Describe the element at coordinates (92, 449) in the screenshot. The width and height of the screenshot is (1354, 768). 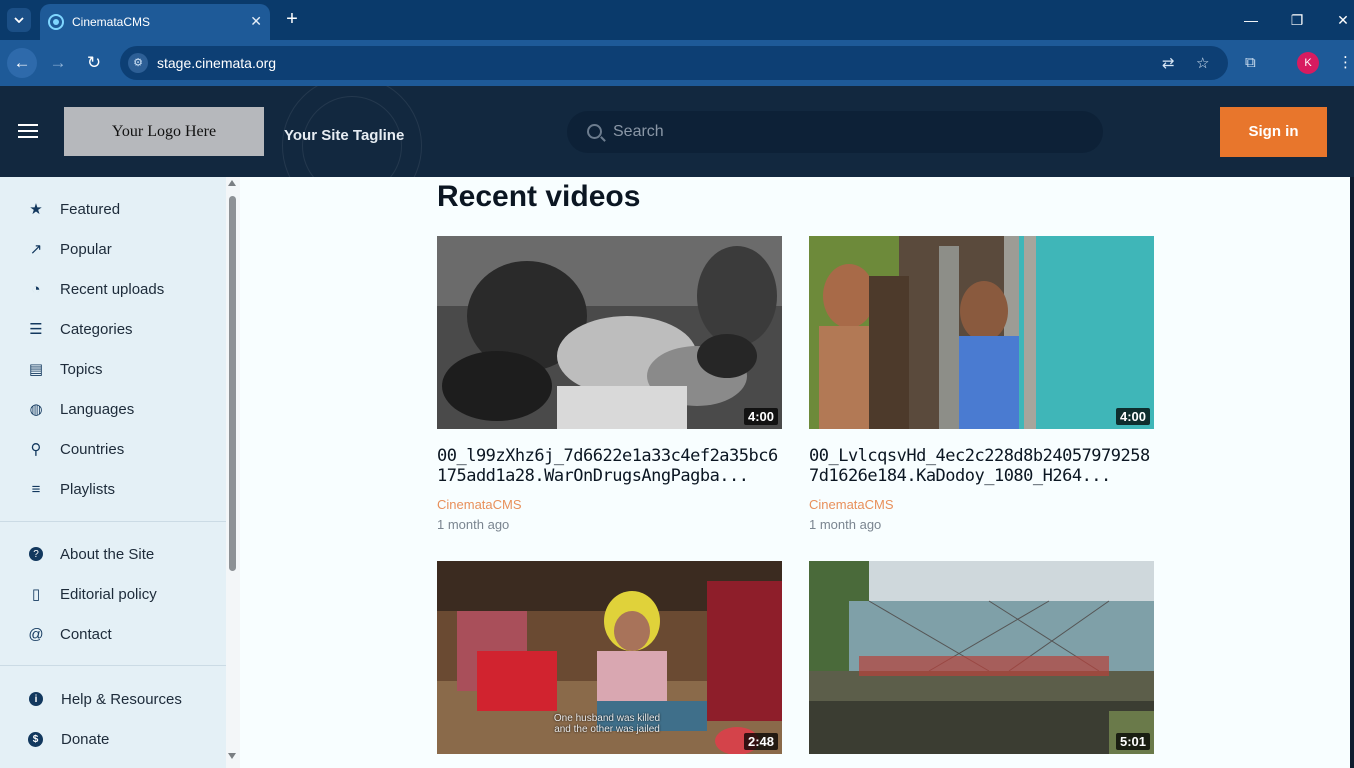
I see `sidebar-item-label: Countries` at that location.